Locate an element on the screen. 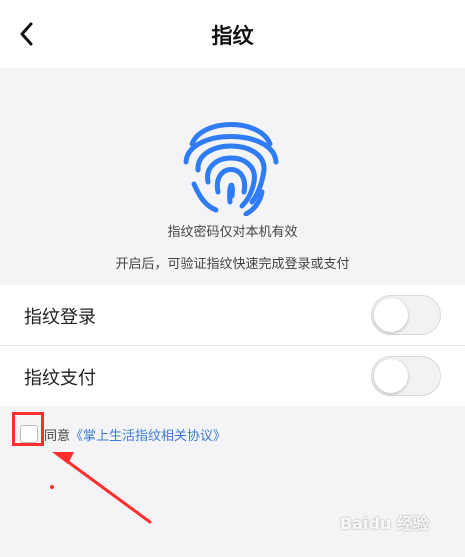 This screenshot has width=465, height=557. fingerprint-note-device: 指纹密码仅对本机有效 is located at coordinates (232, 232).